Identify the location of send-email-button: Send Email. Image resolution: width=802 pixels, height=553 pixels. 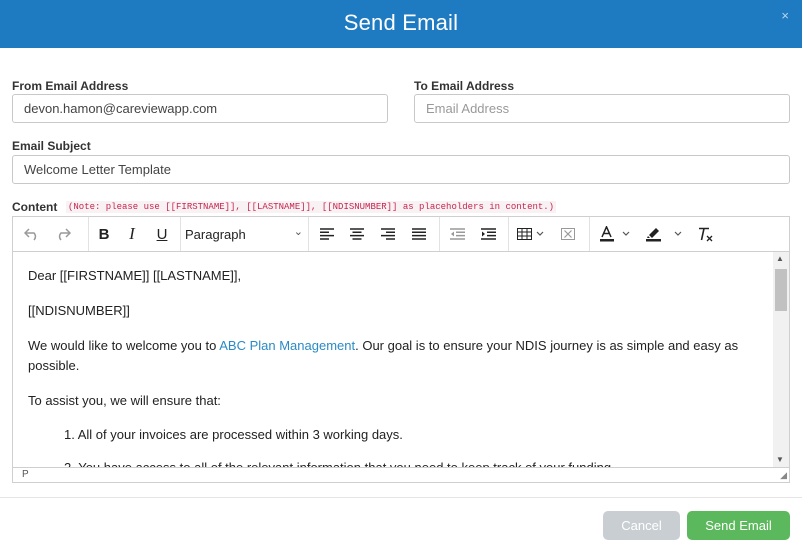
(738, 525).